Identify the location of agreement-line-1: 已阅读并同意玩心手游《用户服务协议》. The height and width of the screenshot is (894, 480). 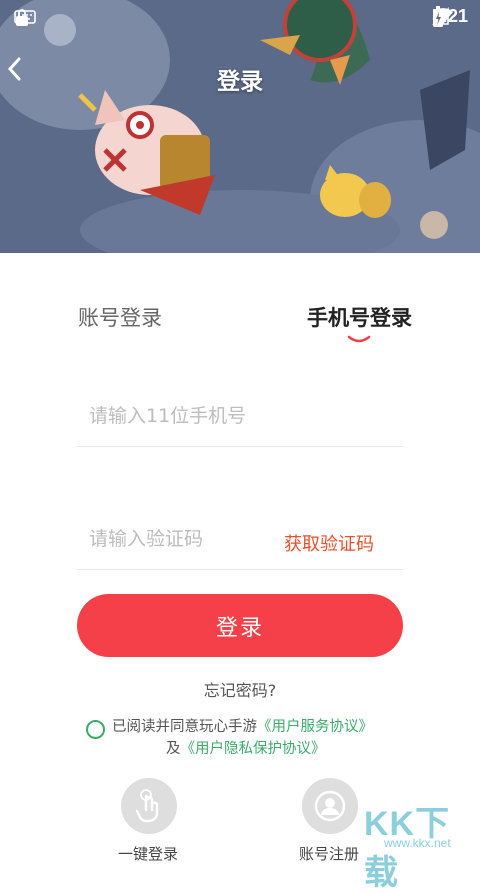
(242, 725).